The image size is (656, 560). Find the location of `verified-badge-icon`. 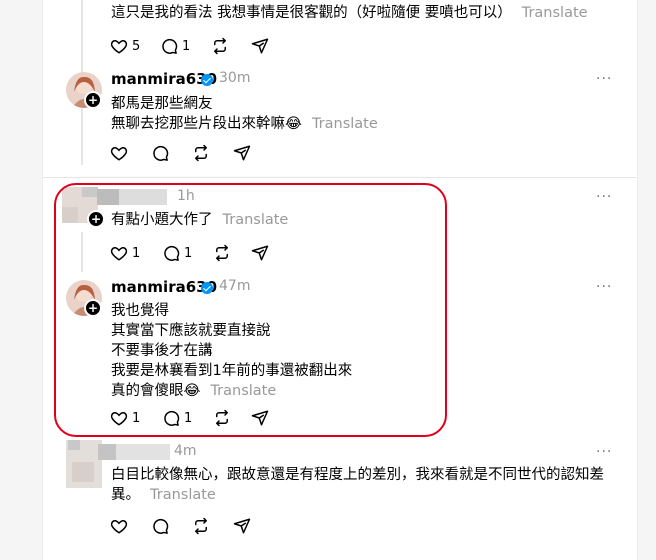

verified-badge-icon is located at coordinates (207, 80).